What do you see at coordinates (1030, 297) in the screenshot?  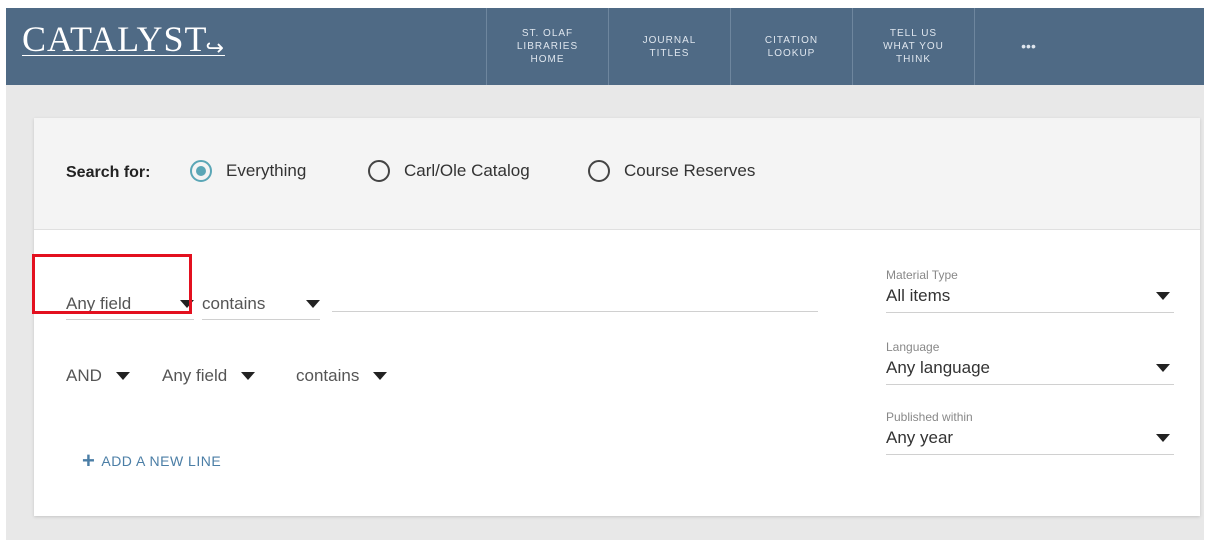 I see `facet-select: All items` at bounding box center [1030, 297].